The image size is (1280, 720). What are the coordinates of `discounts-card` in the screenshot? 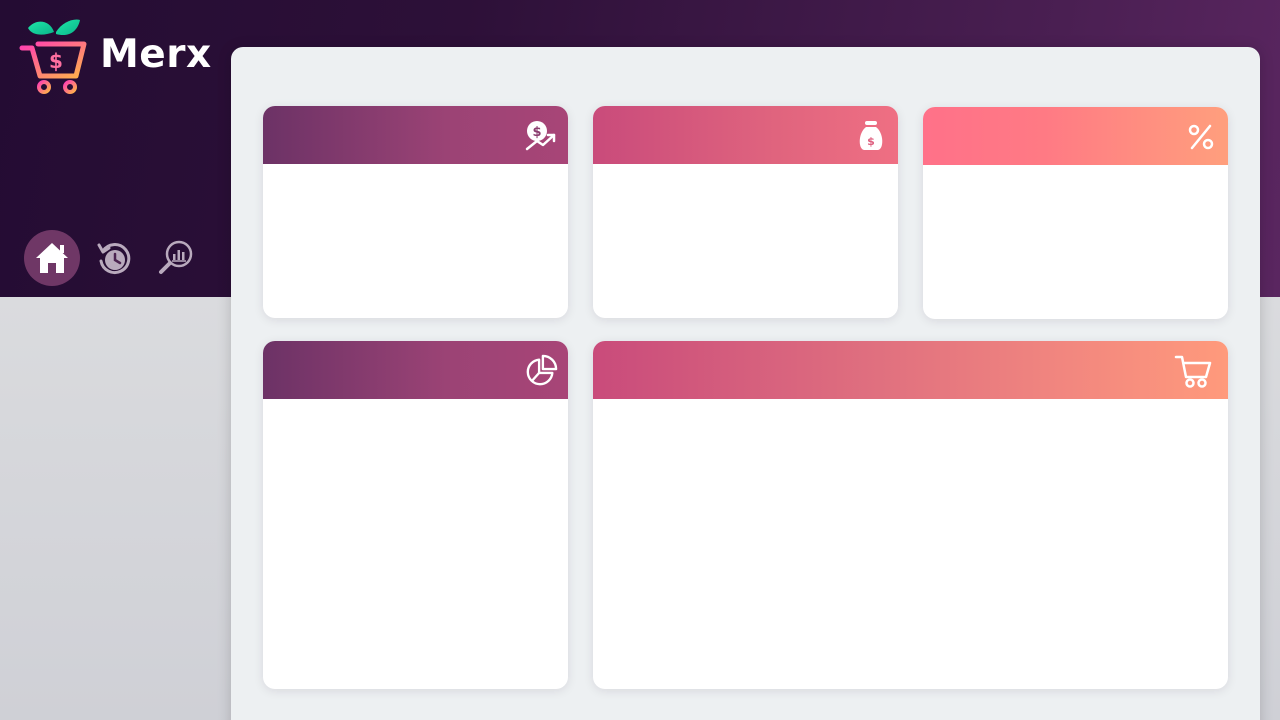 It's located at (1075, 213).